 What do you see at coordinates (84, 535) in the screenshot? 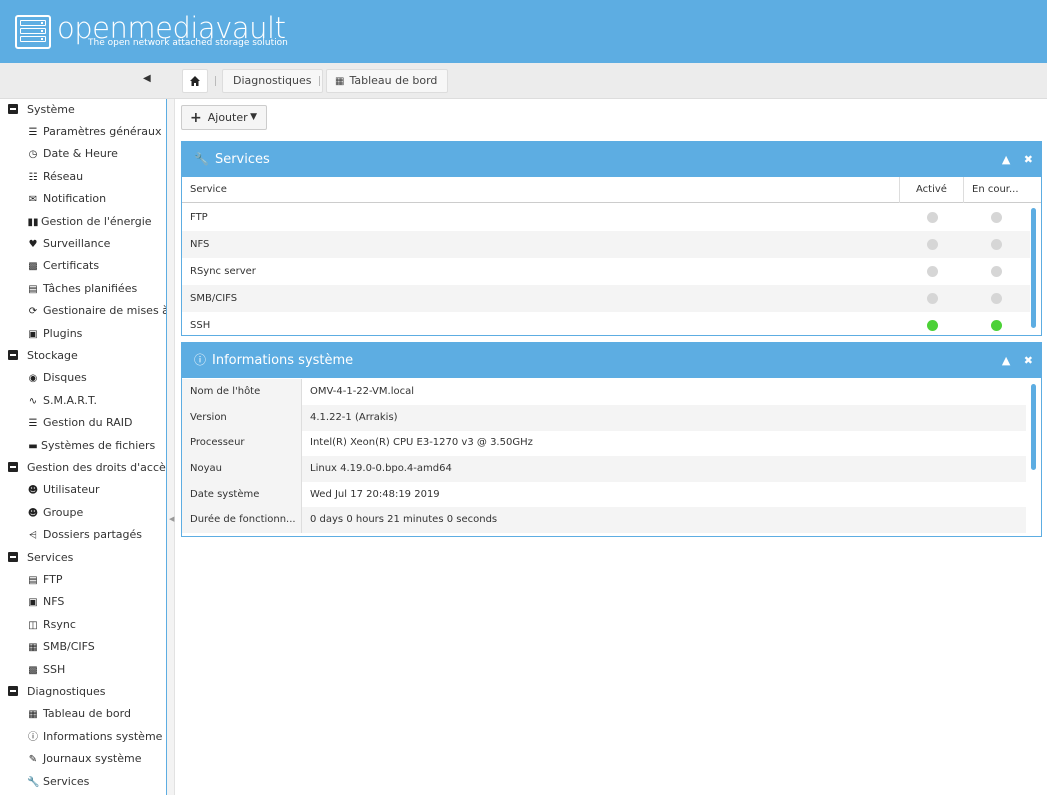
I see `sidebar-item-dossiers-partages: ⩤ Dossiers partagés` at bounding box center [84, 535].